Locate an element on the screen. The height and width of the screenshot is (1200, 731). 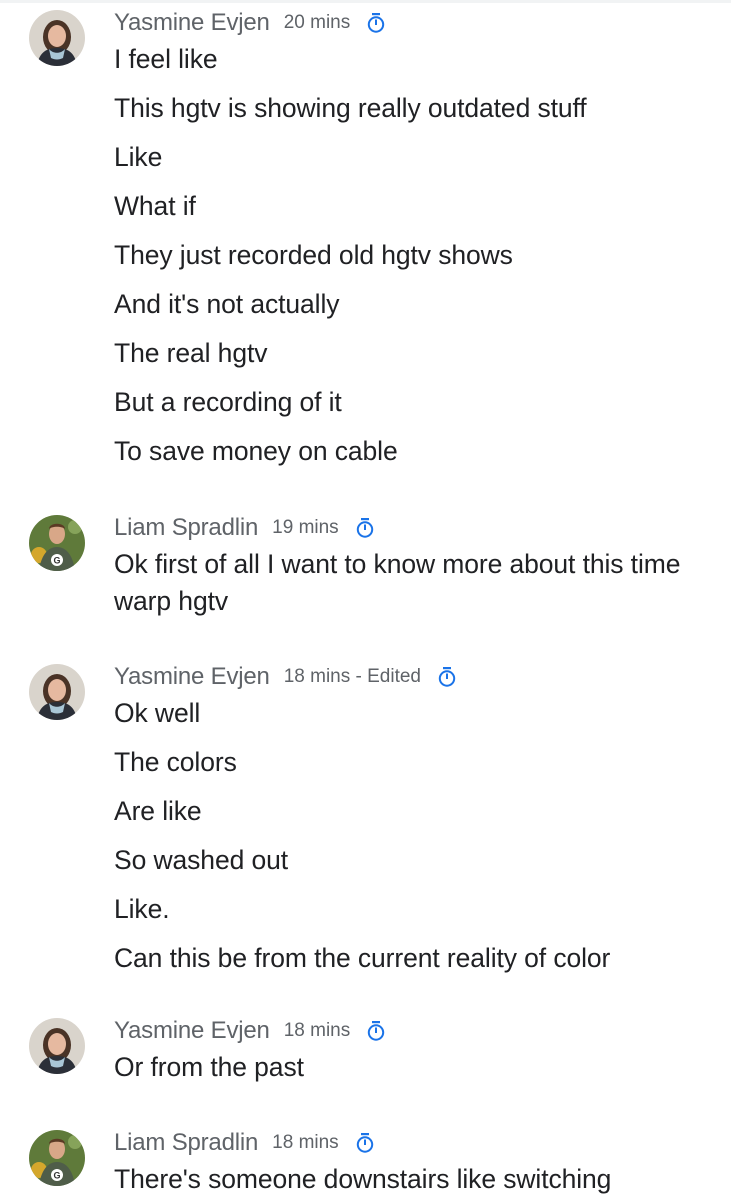
message-header: Yasmine Evjen 18 mins - Edited is located at coordinates (285, 677).